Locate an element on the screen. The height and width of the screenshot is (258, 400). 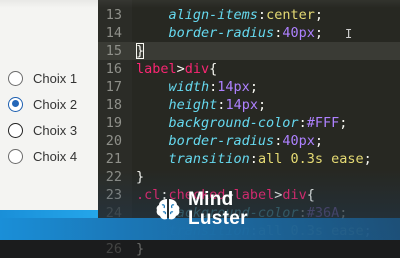
line-number: 15 is located at coordinates (113, 51).